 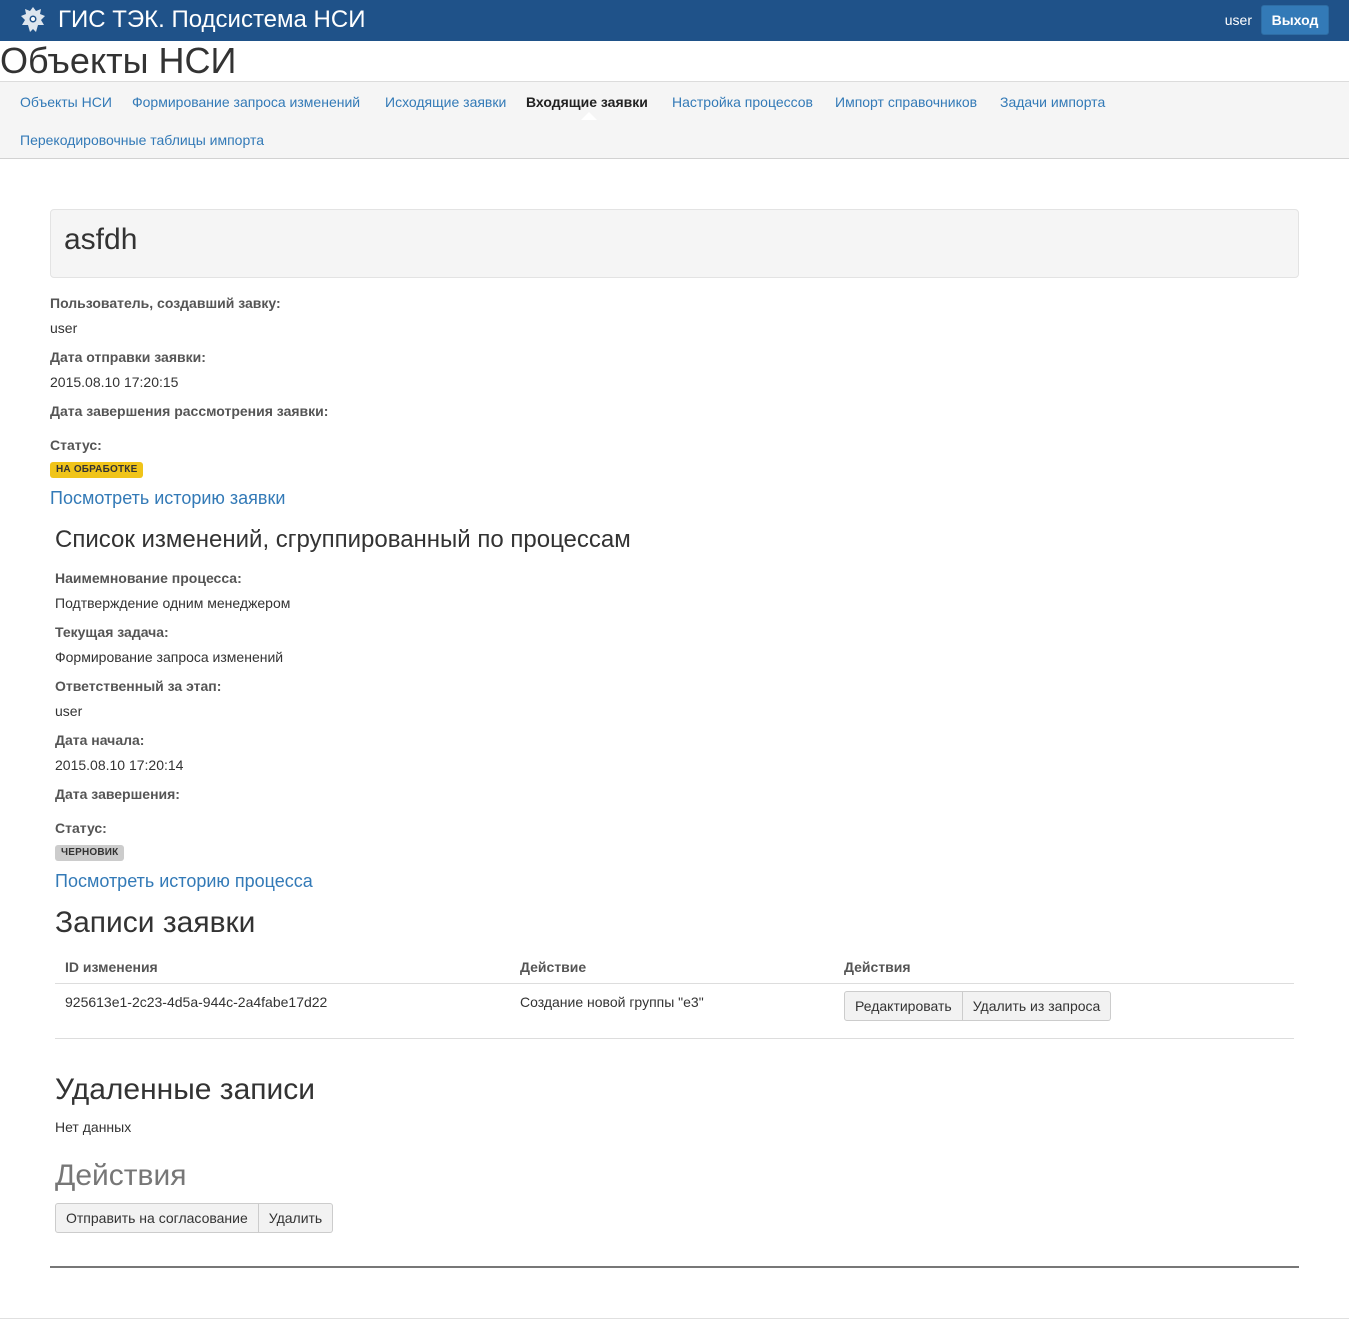 I want to click on table-header-divider, so click(x=674, y=983).